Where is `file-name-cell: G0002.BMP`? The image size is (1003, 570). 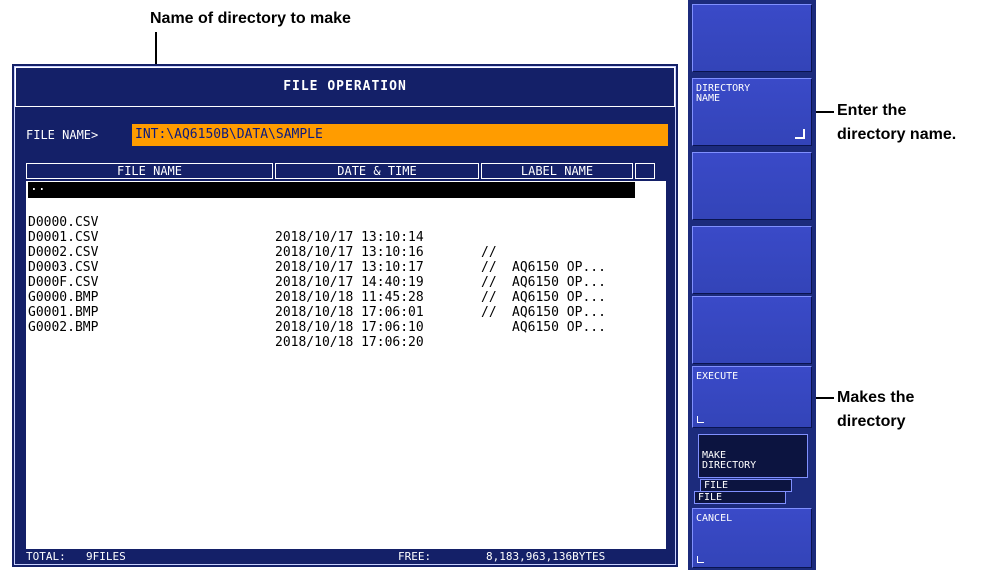 file-name-cell: G0002.BMP is located at coordinates (63, 327).